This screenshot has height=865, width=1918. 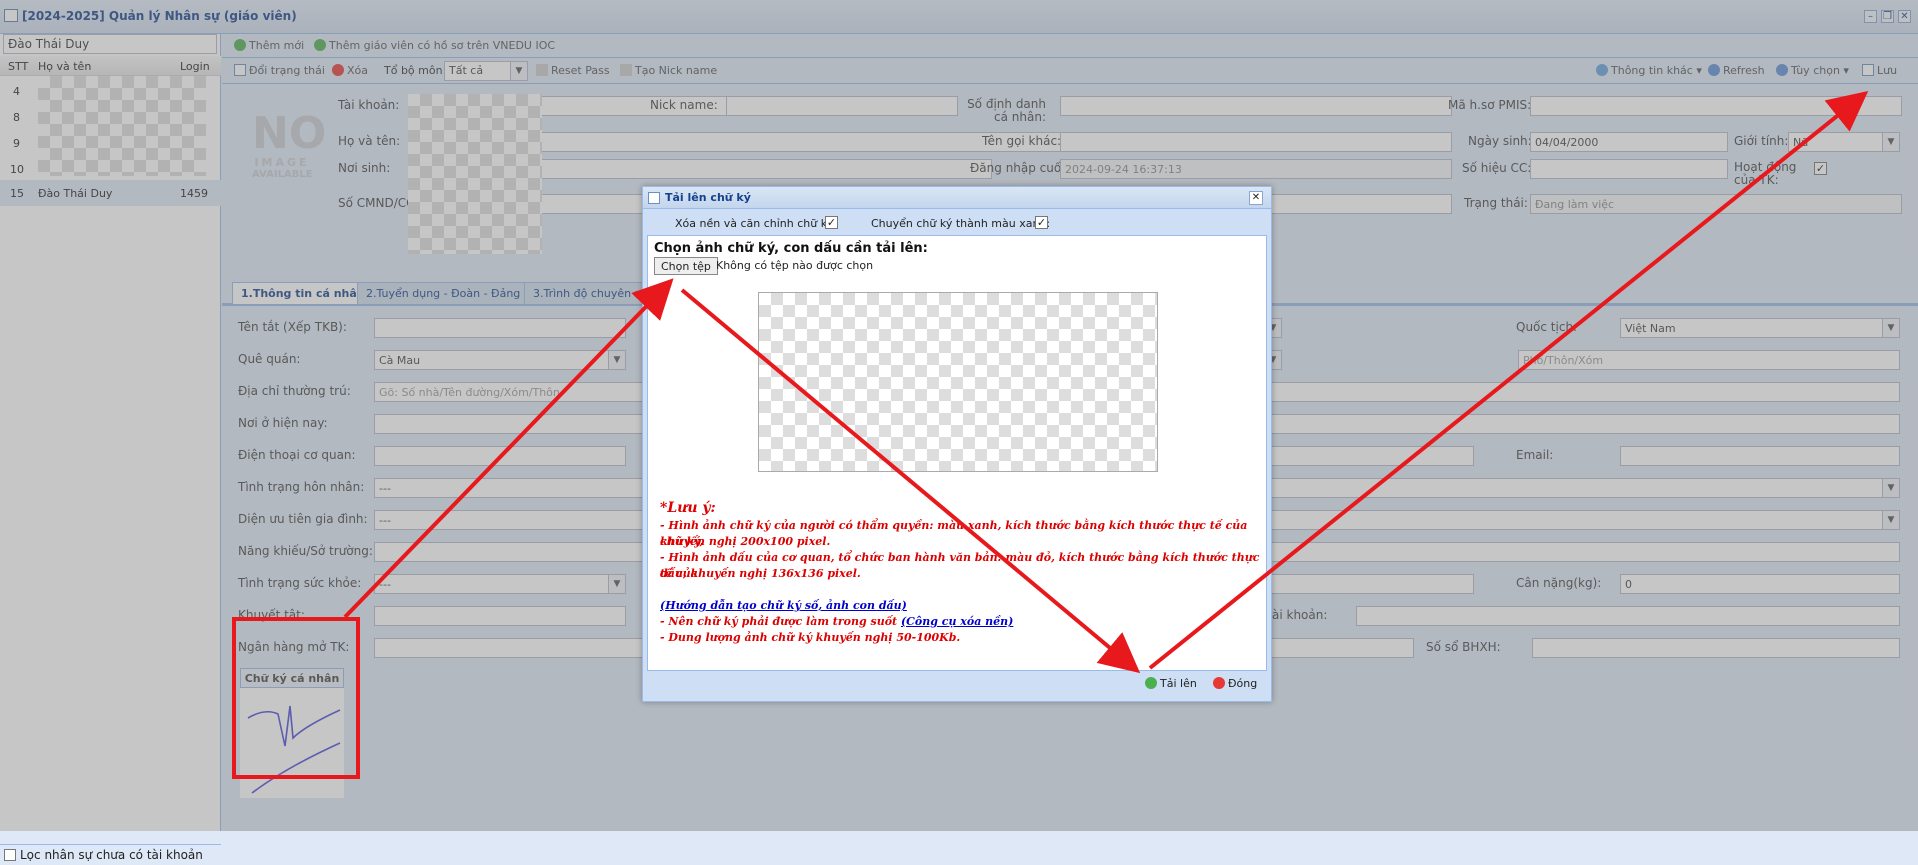 I want to click on filter-label: Lọc nhân sự chưa có tài khoản, so click(x=111, y=855).